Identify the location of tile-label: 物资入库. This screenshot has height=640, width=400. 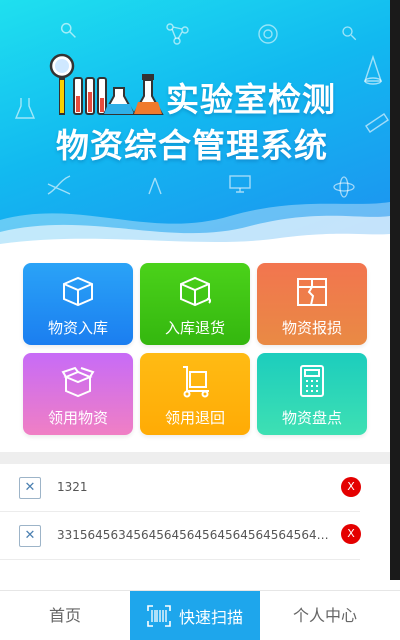
(77, 328).